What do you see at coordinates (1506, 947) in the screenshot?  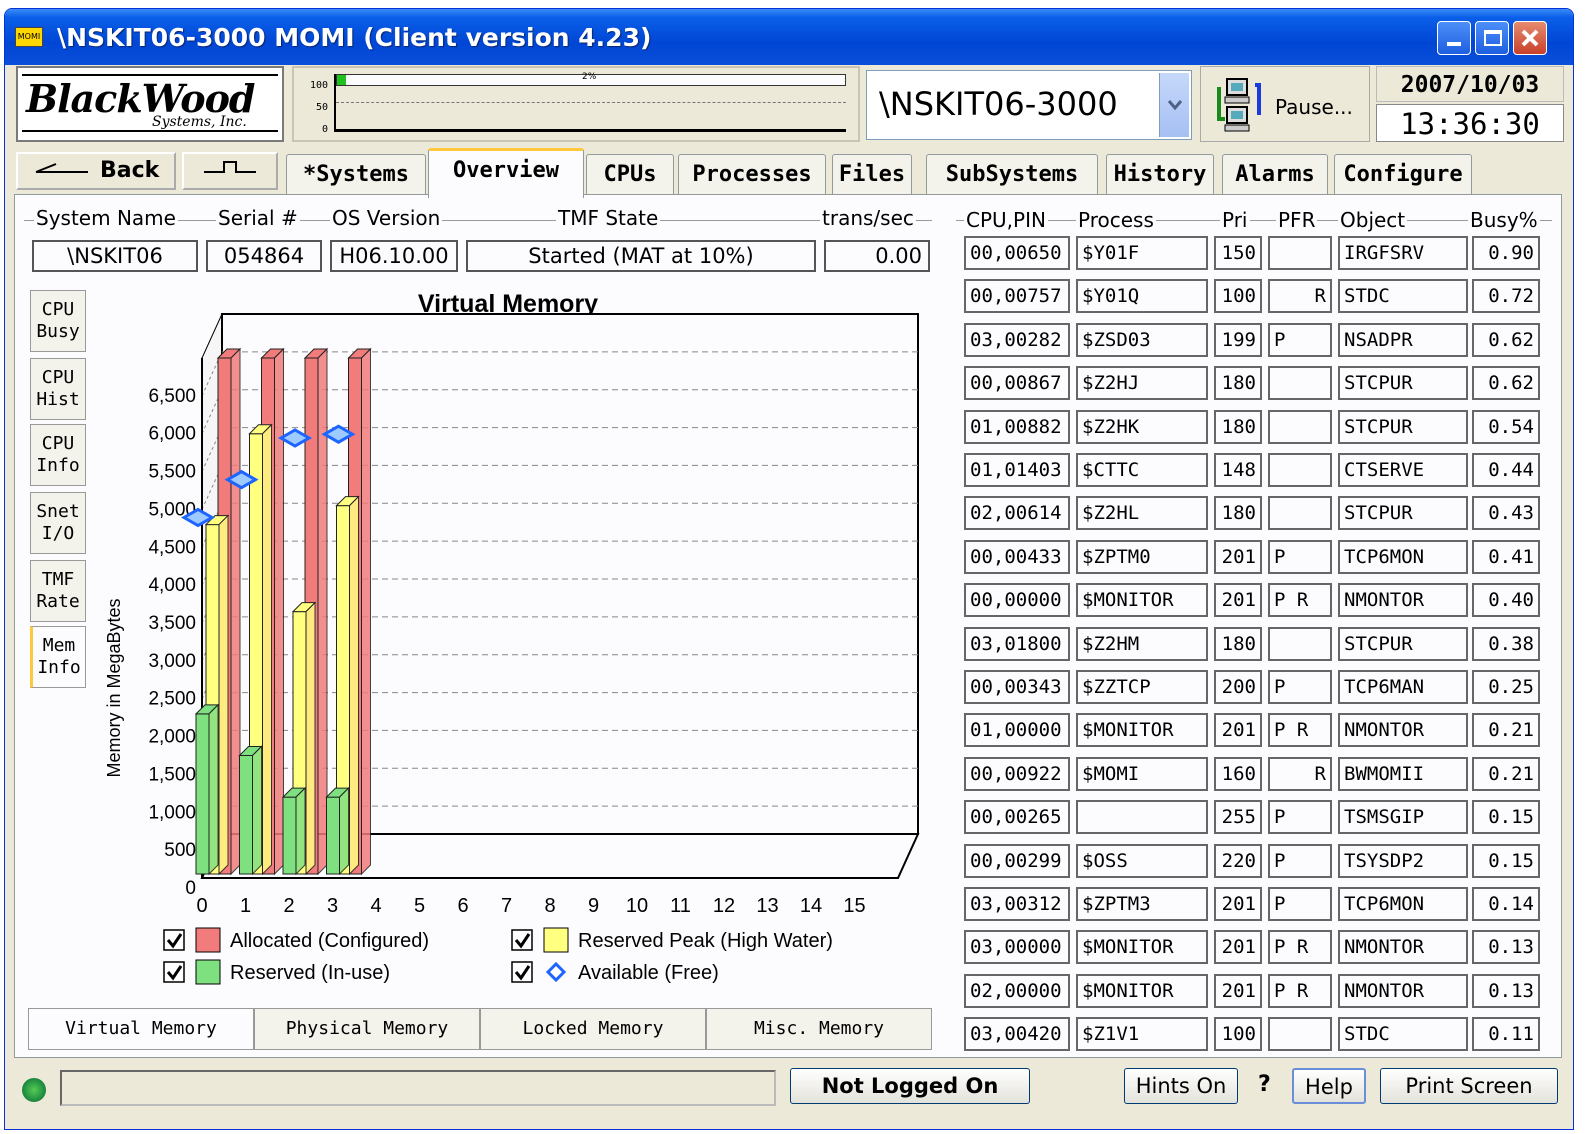 I see `cell-busy-: 0.13` at bounding box center [1506, 947].